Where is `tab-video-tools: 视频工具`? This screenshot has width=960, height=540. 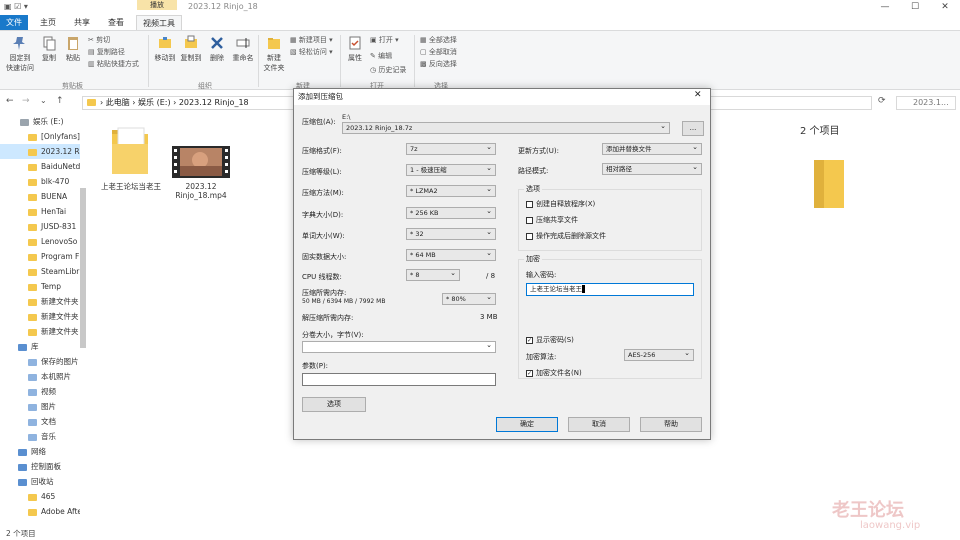
tab-video-tools: 视频工具 is located at coordinates (159, 22).